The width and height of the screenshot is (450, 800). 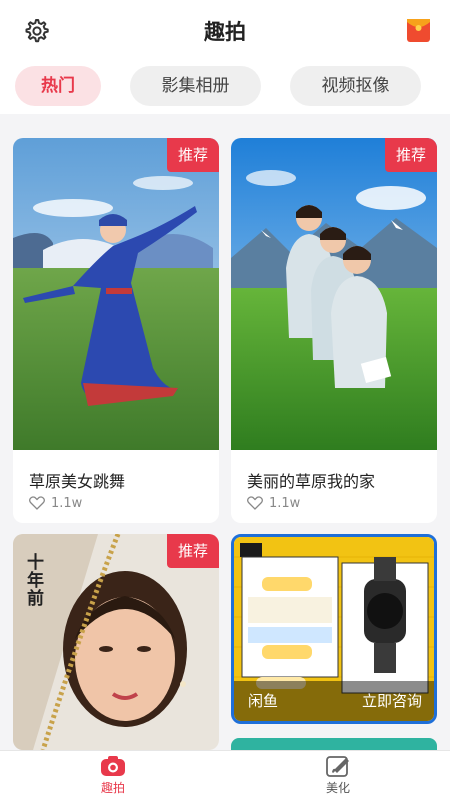 What do you see at coordinates (116, 642) in the screenshot?
I see `template-card: 十年前 推荐` at bounding box center [116, 642].